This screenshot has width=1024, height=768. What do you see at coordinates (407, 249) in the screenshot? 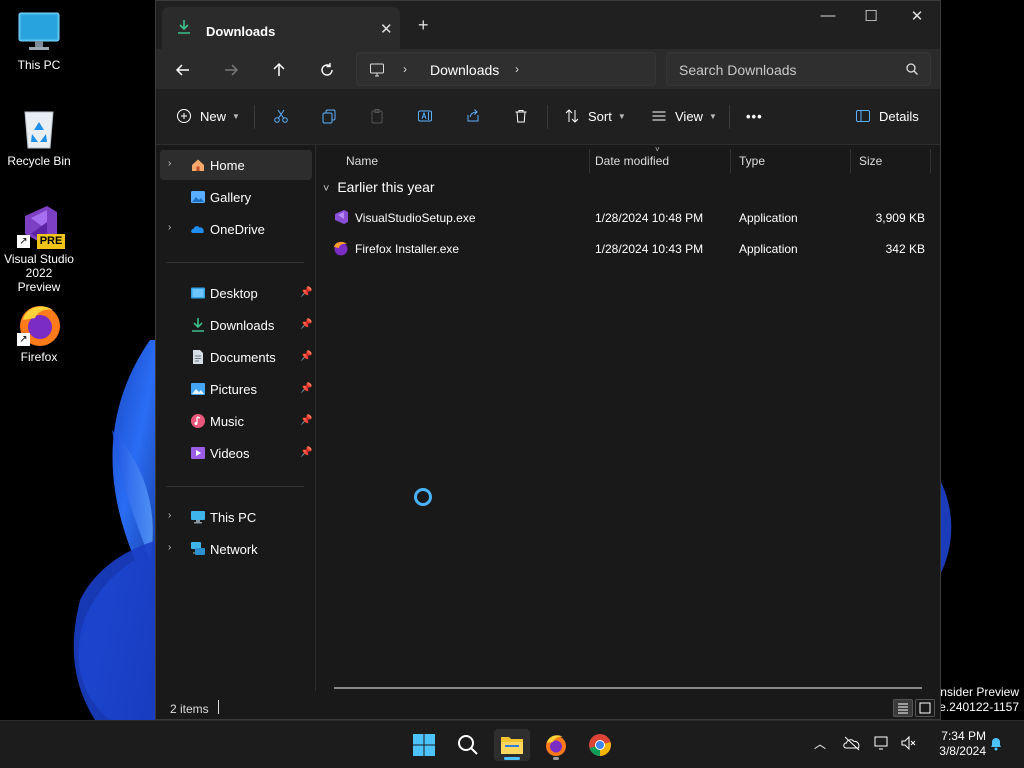
I see `file-name: Firefox Installer.exe` at bounding box center [407, 249].